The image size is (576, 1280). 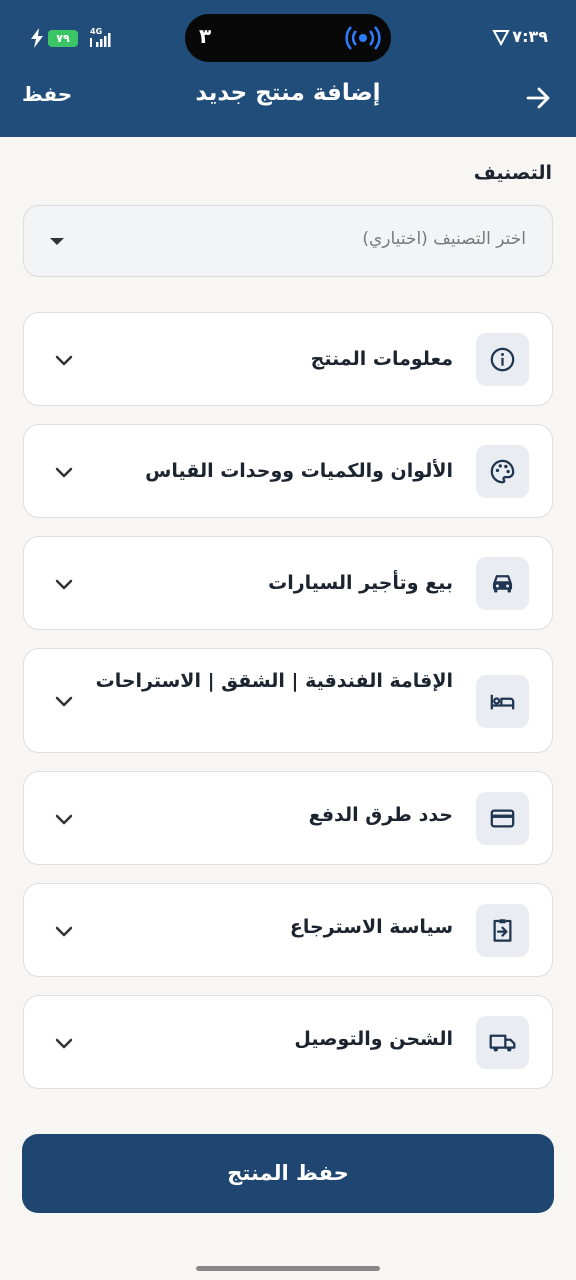 I want to click on category-select: اختر التصنيف (اختياري), so click(x=288, y=241).